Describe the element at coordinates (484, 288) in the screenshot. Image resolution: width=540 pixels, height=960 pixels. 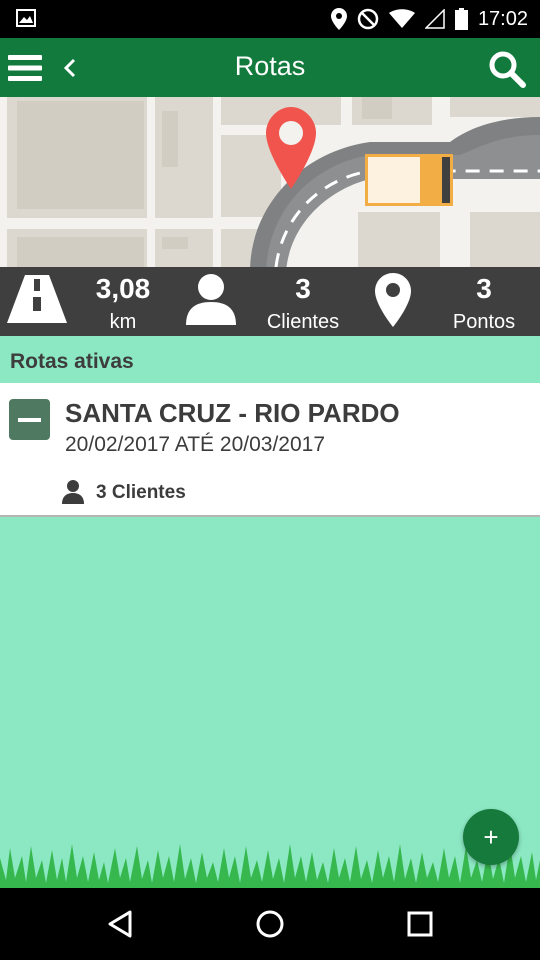
I see `points-value: 3` at that location.